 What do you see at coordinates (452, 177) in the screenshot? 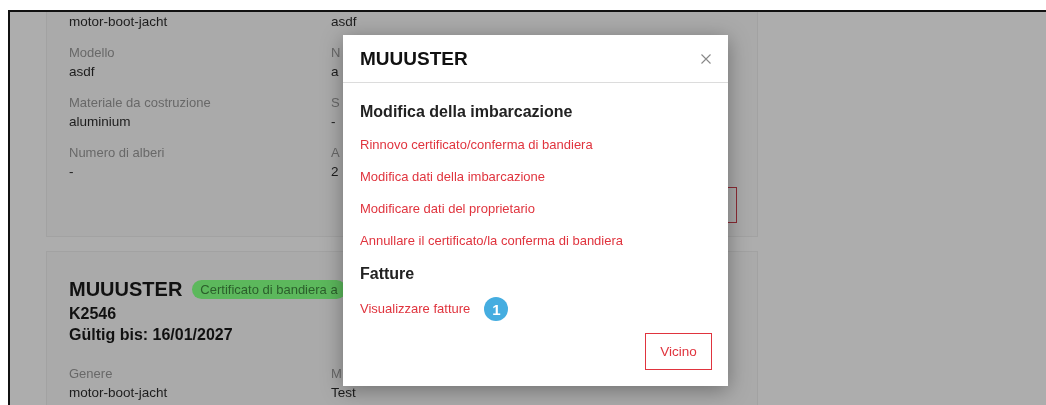
I see `action-link: Modifica dati della imbarcazione` at bounding box center [452, 177].